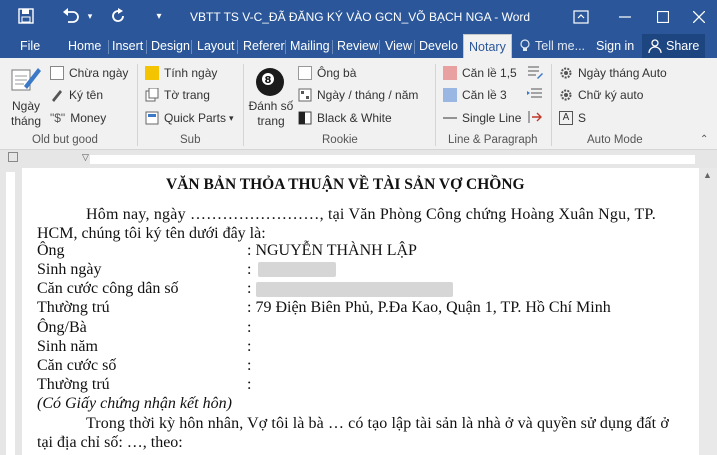 The image size is (717, 455). Describe the element at coordinates (118, 16) in the screenshot. I see `repeat-icon` at that location.